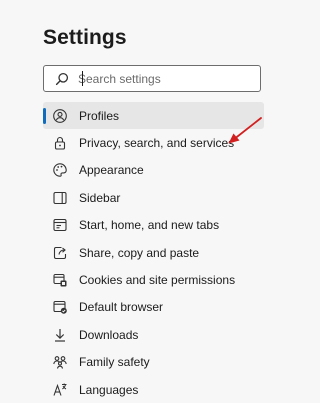  What do you see at coordinates (100, 197) in the screenshot?
I see `sidebar-item-label: Sidebar` at bounding box center [100, 197].